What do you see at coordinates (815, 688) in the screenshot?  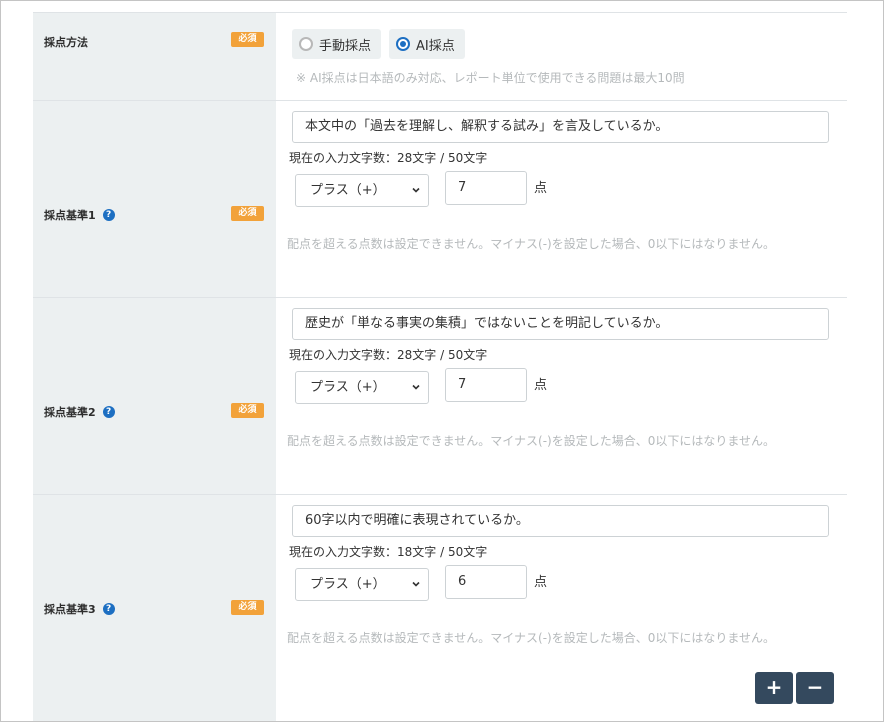 I see `remove-criterion-button: −` at bounding box center [815, 688].